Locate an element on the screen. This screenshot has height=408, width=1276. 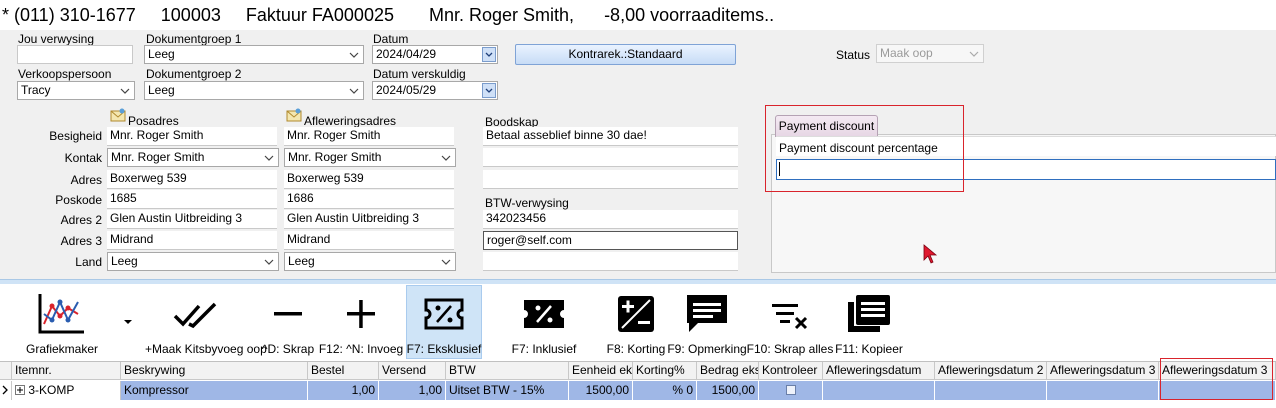
expand-plus-icon is located at coordinates (20, 390).